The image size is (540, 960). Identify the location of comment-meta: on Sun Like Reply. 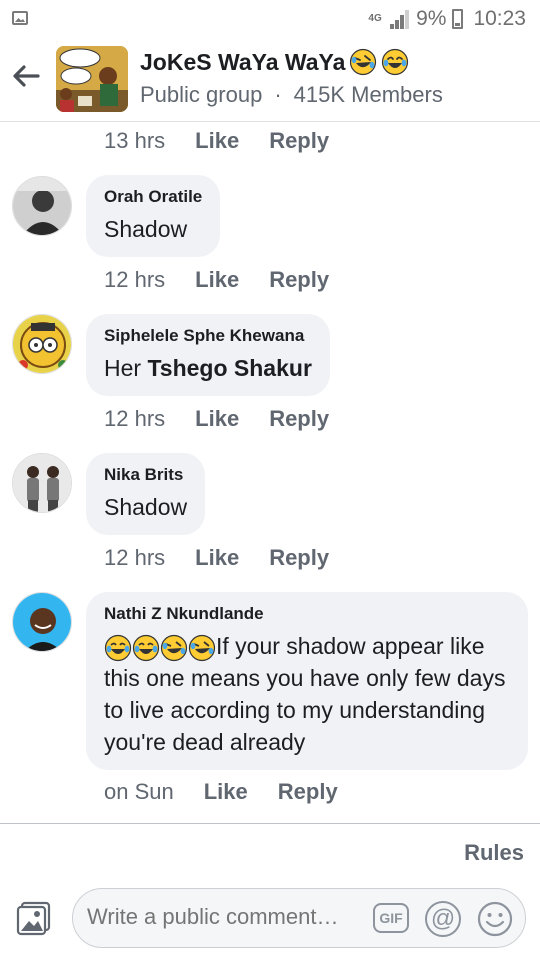
(221, 792).